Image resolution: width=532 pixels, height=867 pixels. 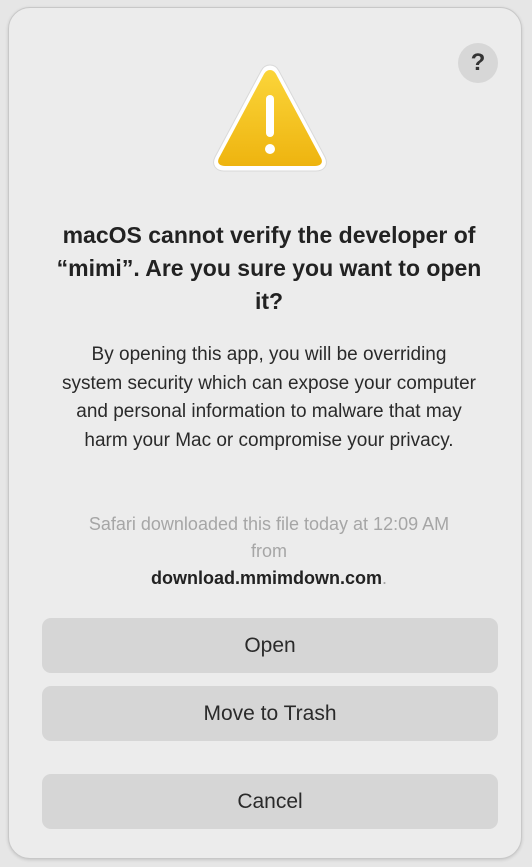 I want to click on help-label: ?, so click(x=478, y=62).